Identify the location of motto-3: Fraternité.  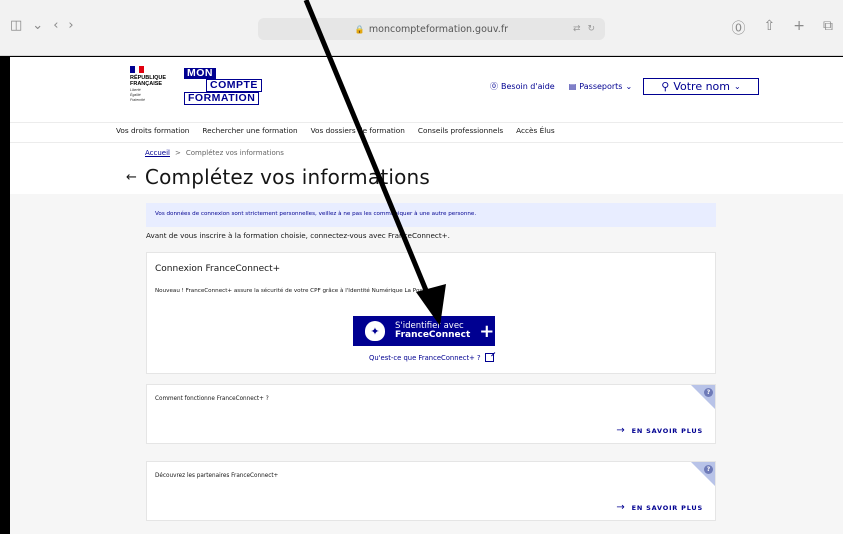
(137, 100).